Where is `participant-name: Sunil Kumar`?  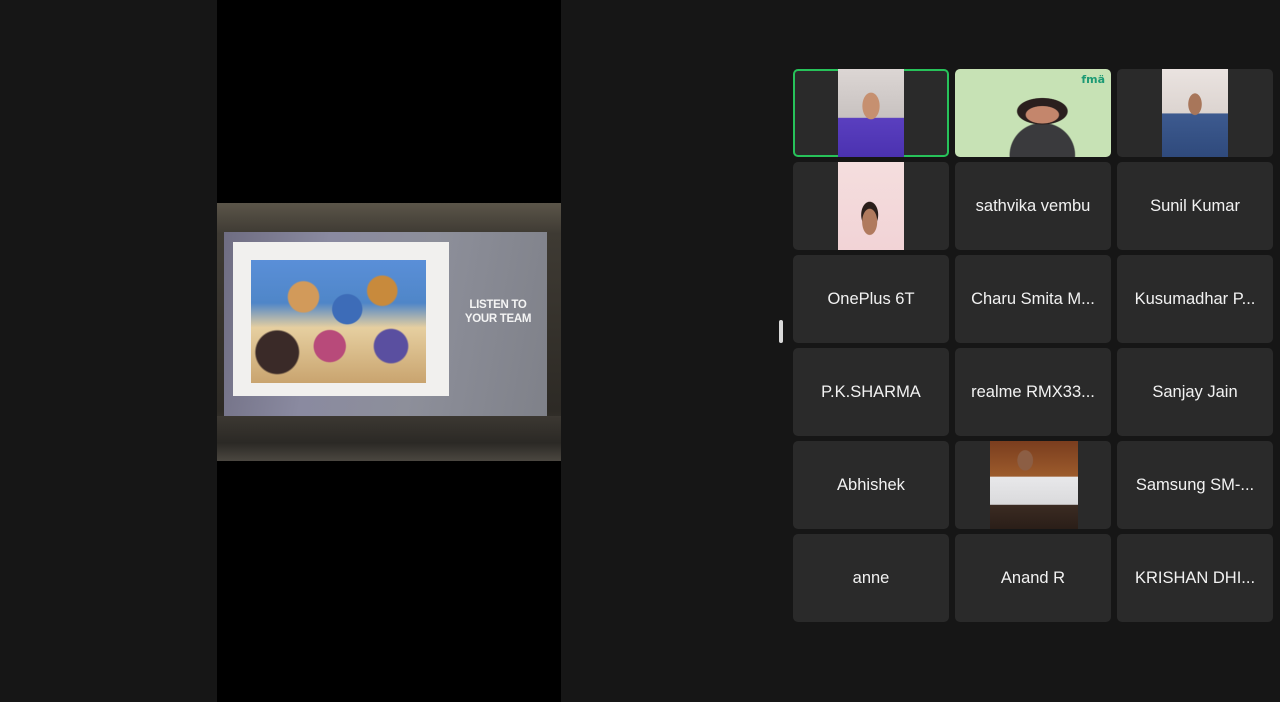
participant-name: Sunil Kumar is located at coordinates (1195, 205).